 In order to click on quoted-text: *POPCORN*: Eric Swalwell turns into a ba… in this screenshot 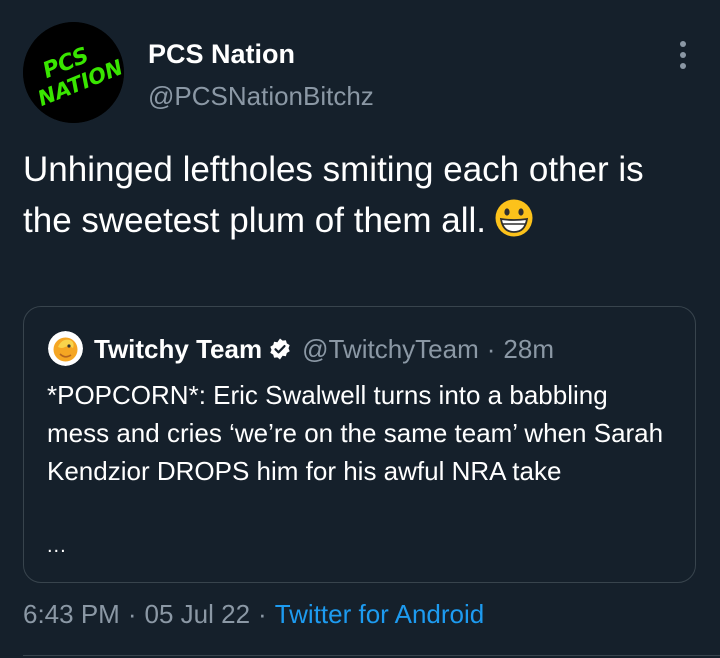, I will do `click(355, 433)`.